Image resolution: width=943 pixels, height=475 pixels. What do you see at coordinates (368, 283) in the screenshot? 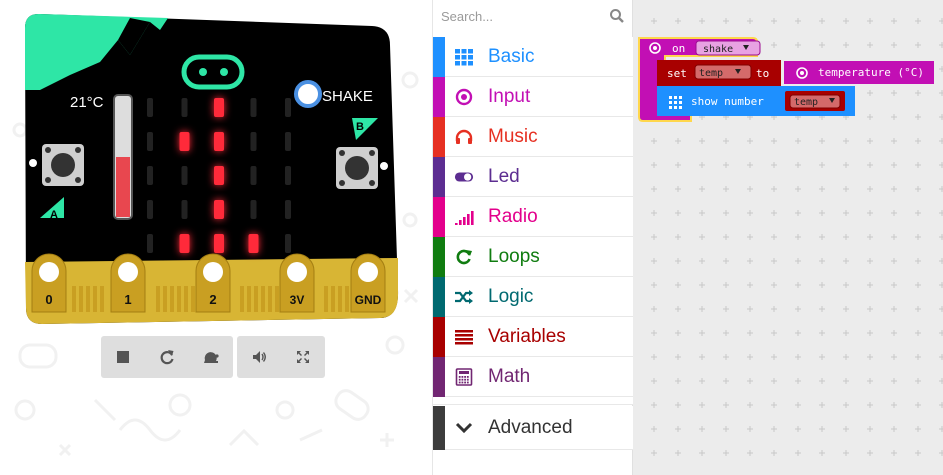
I see `pin-gnd: GND` at bounding box center [368, 283].